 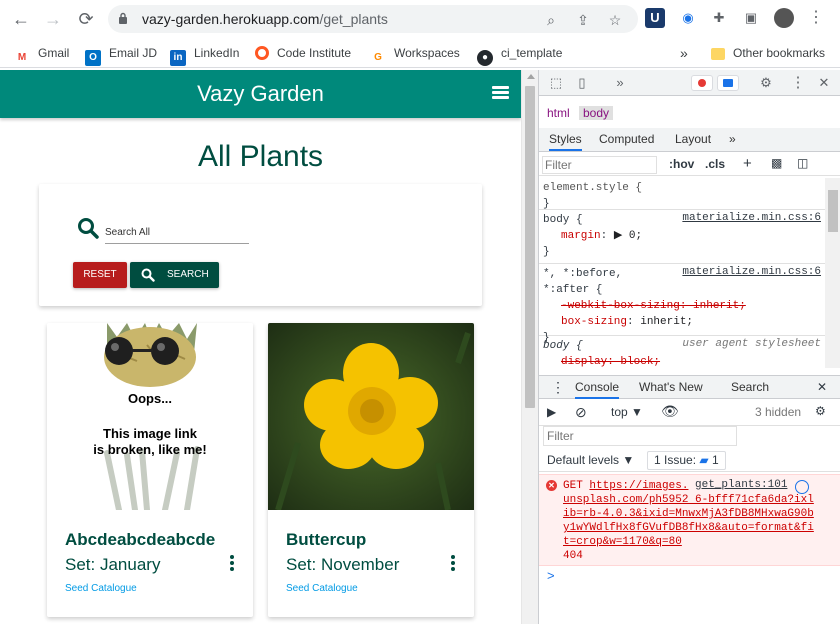 I want to click on search-icon, so click(x=148, y=275).